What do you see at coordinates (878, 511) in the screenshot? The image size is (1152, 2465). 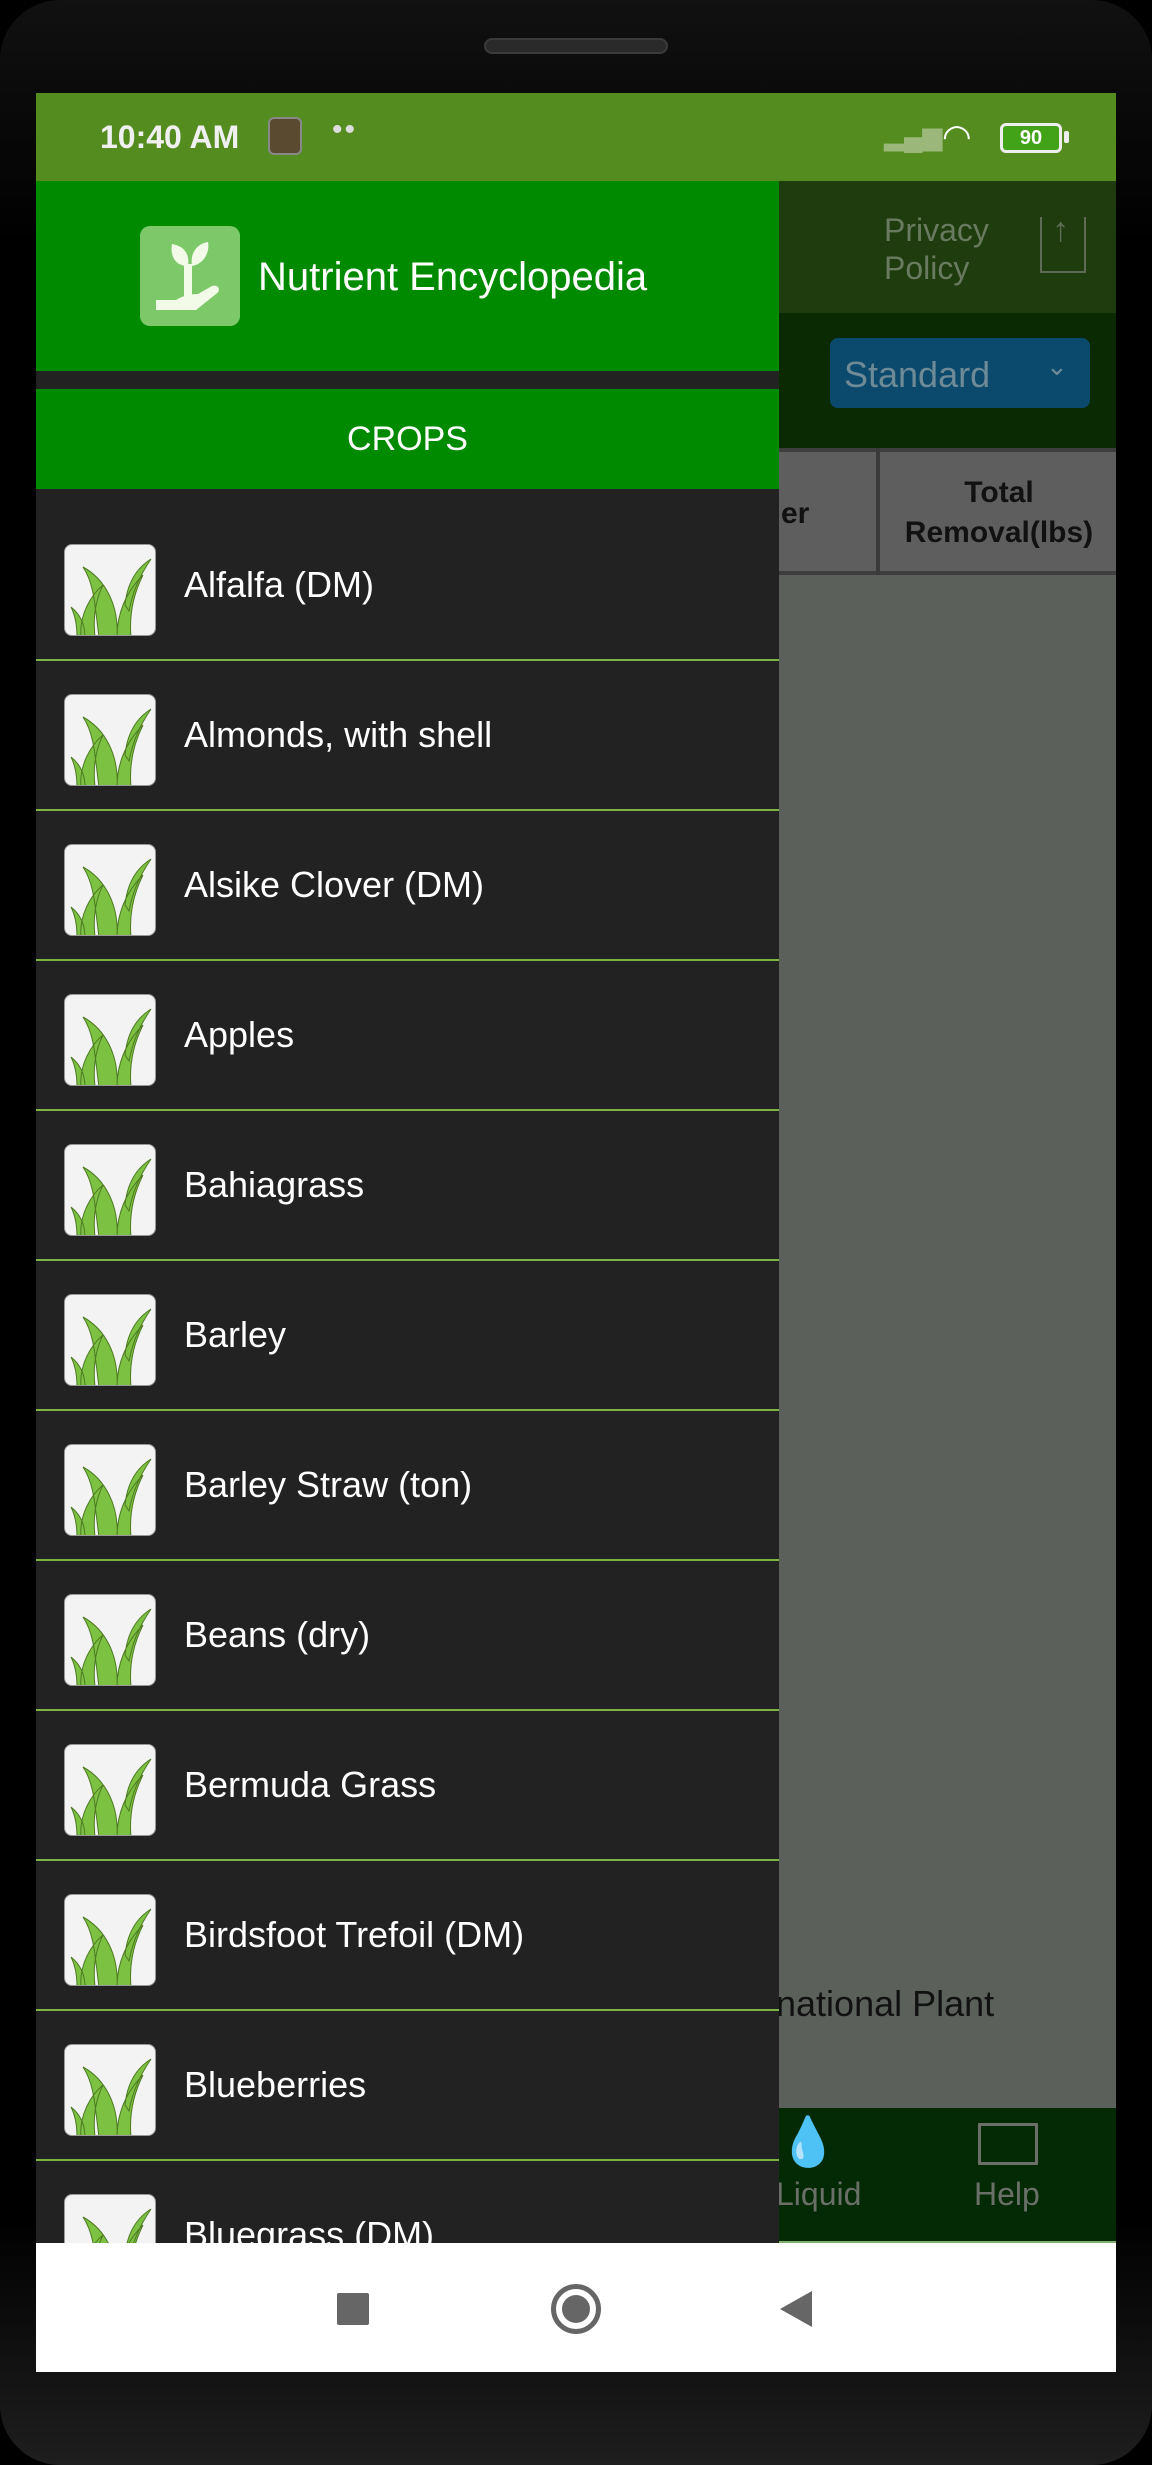 I see `column-divider` at bounding box center [878, 511].